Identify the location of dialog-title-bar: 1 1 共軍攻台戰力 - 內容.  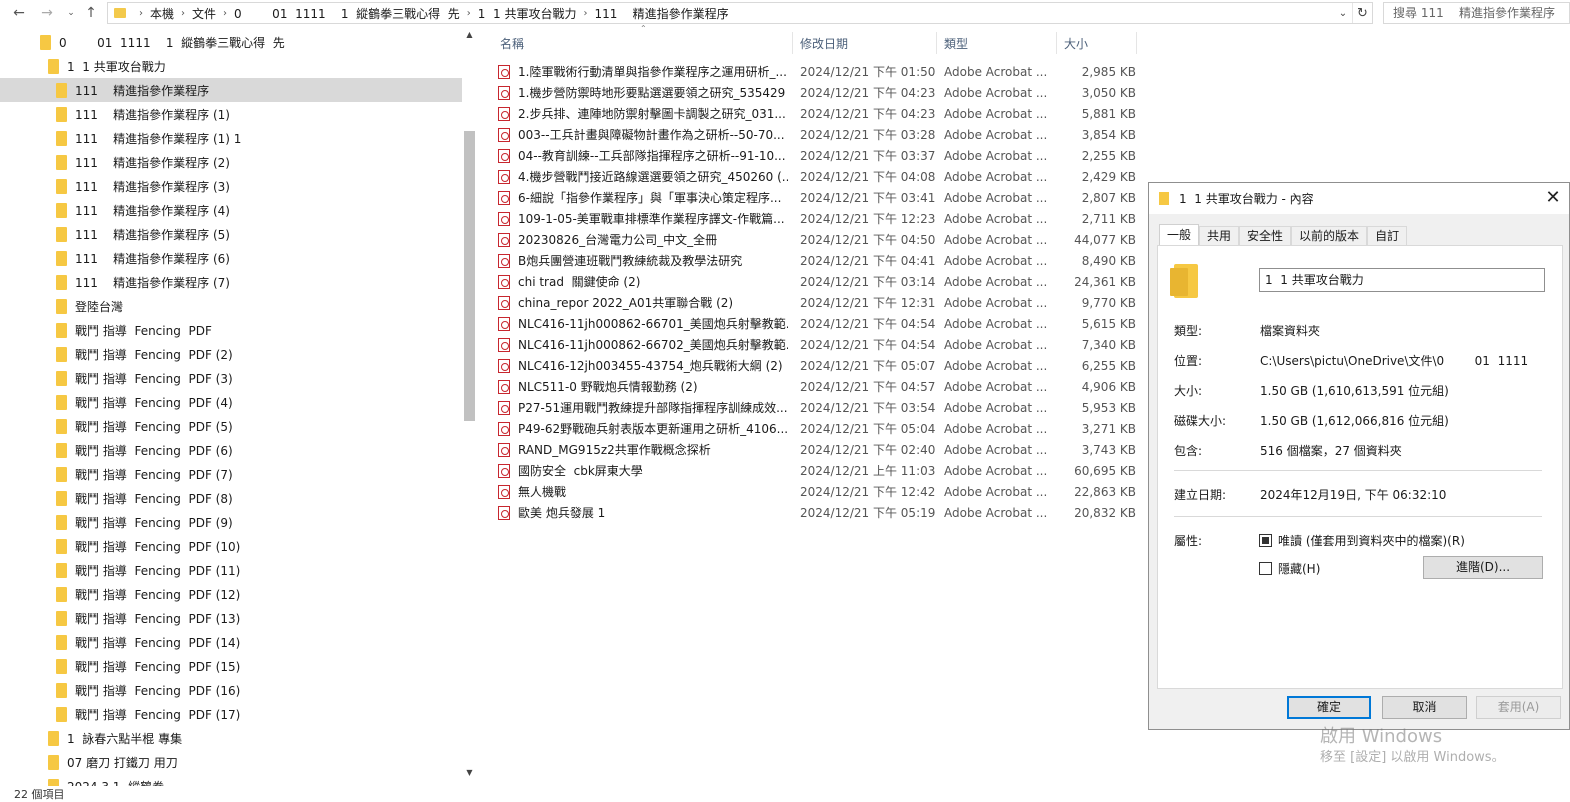
(1359, 198).